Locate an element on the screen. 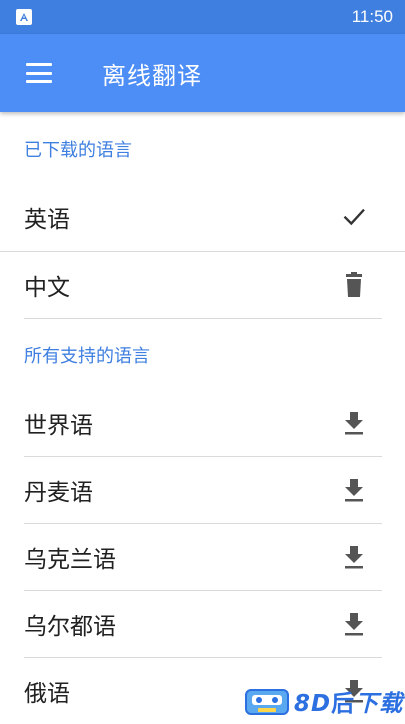 The image size is (405, 724). cassette-logo-icon is located at coordinates (267, 702).